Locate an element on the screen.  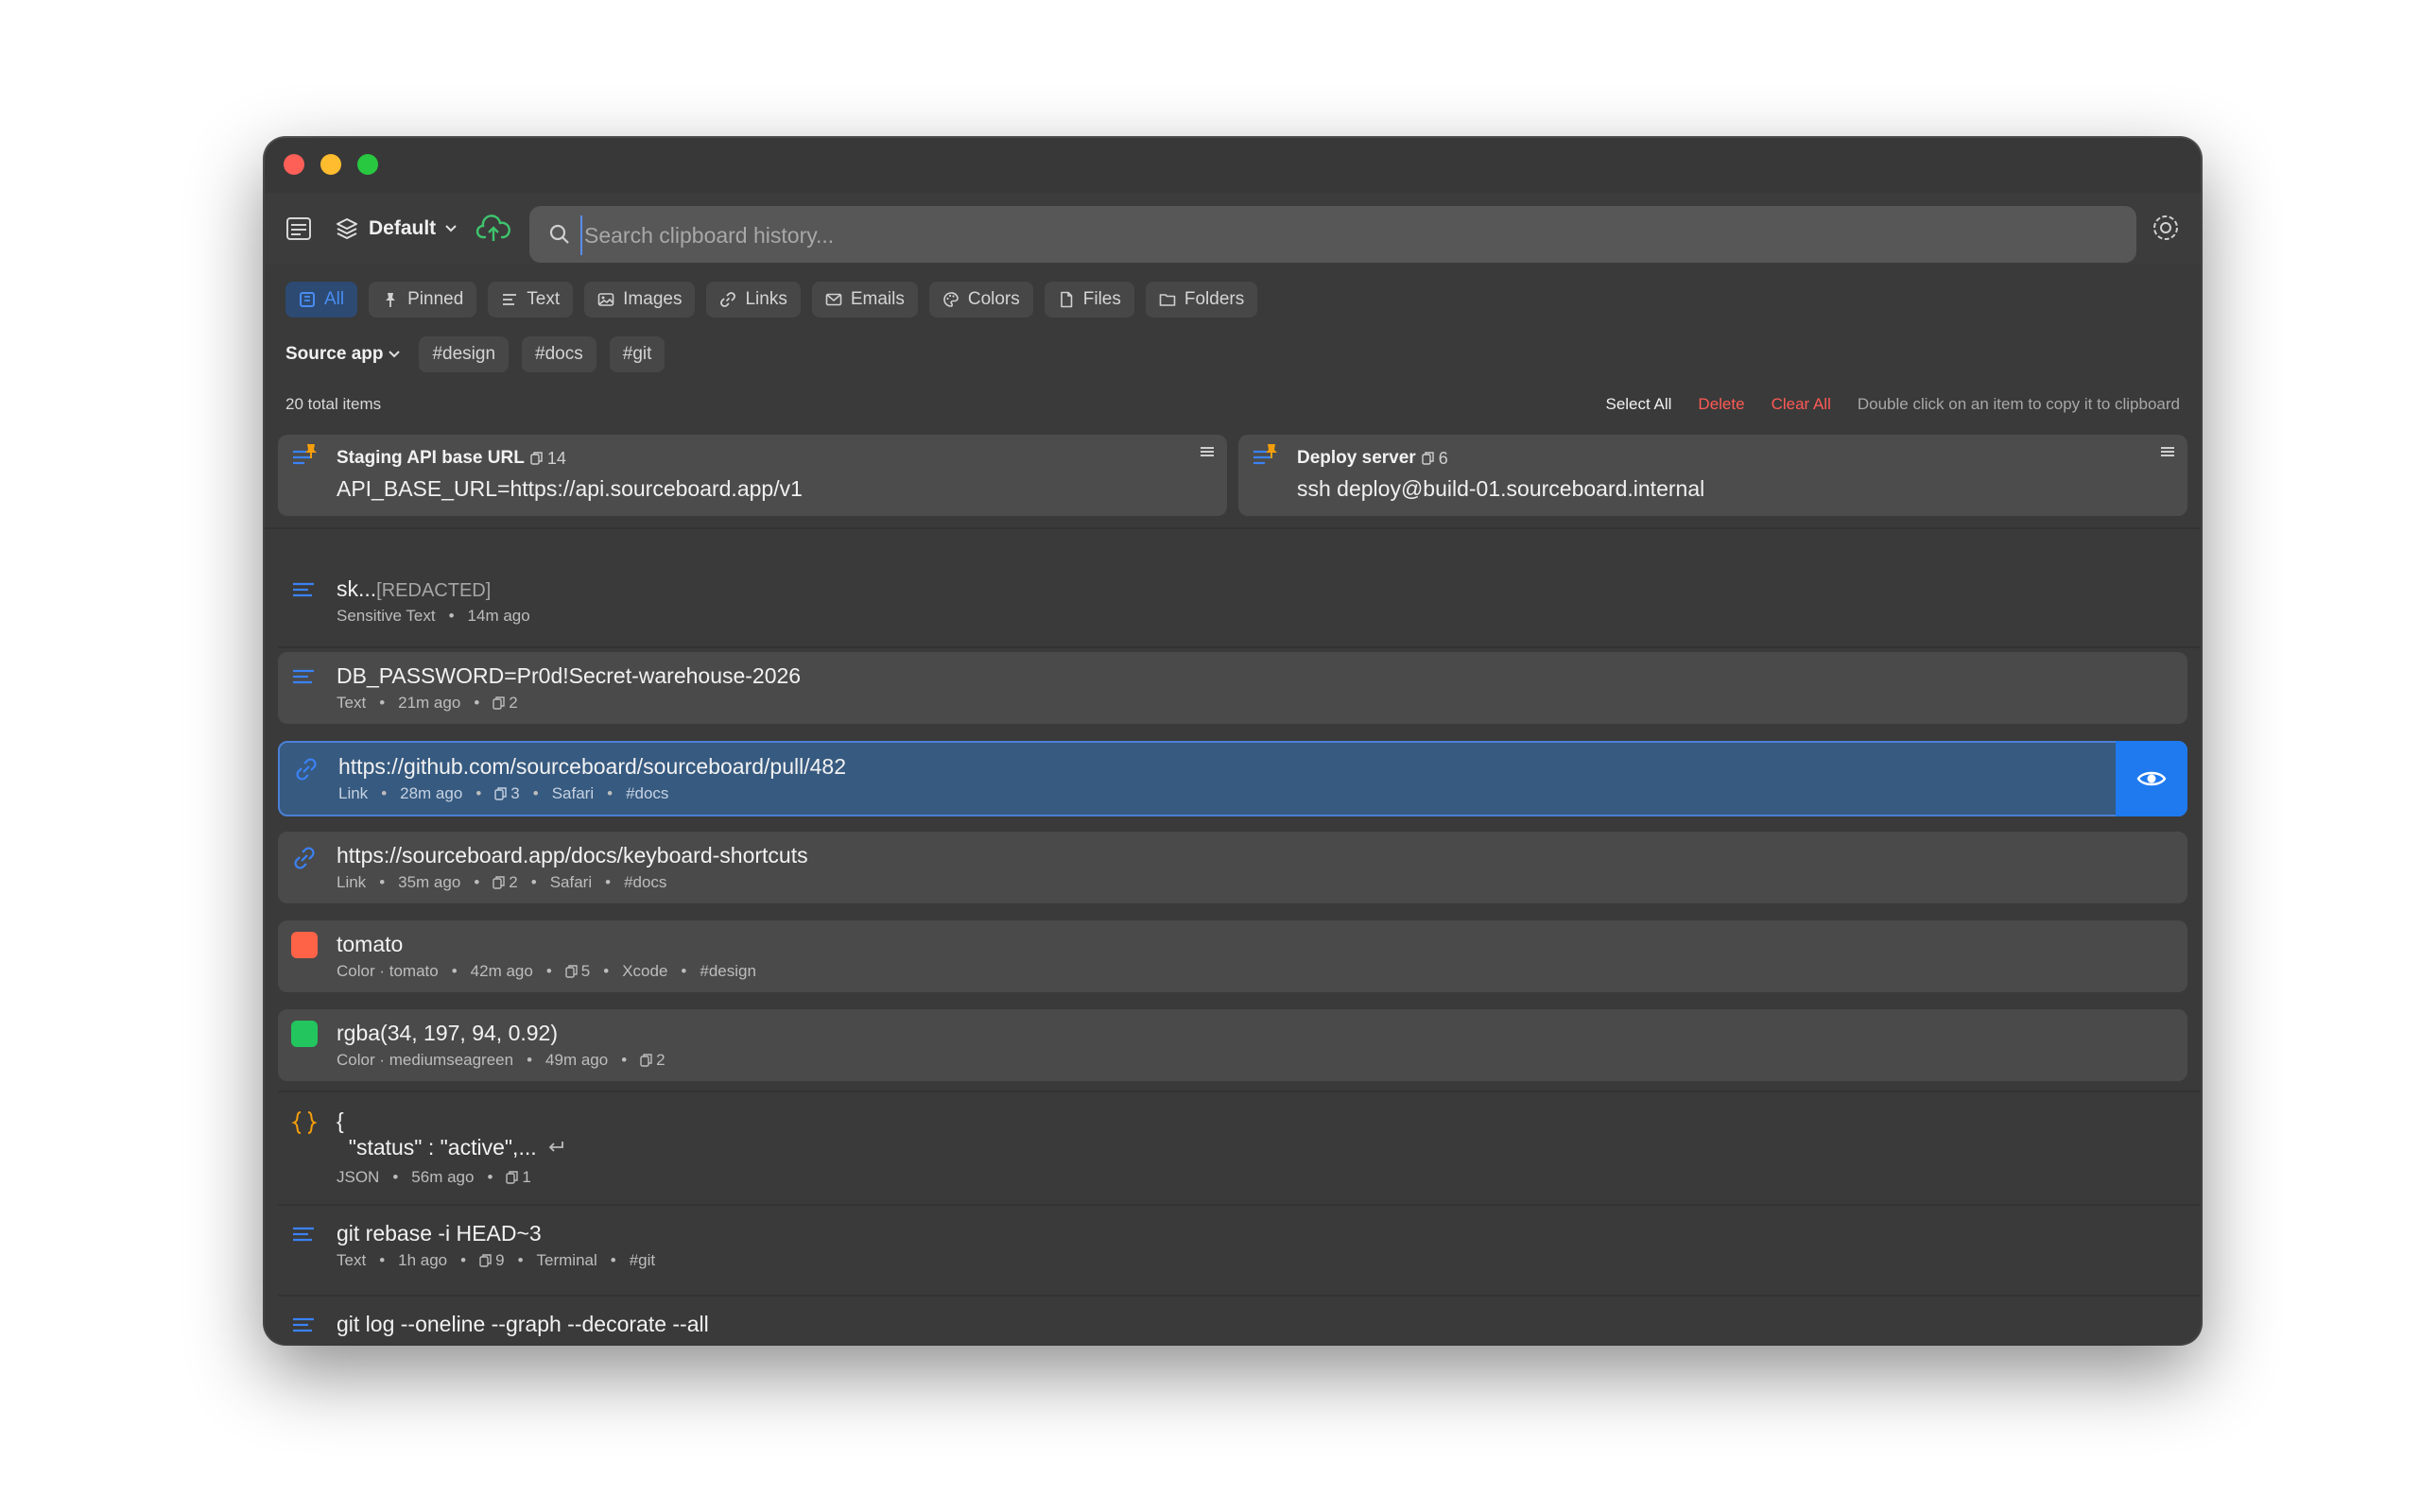
chevron-down-icon is located at coordinates (451, 228).